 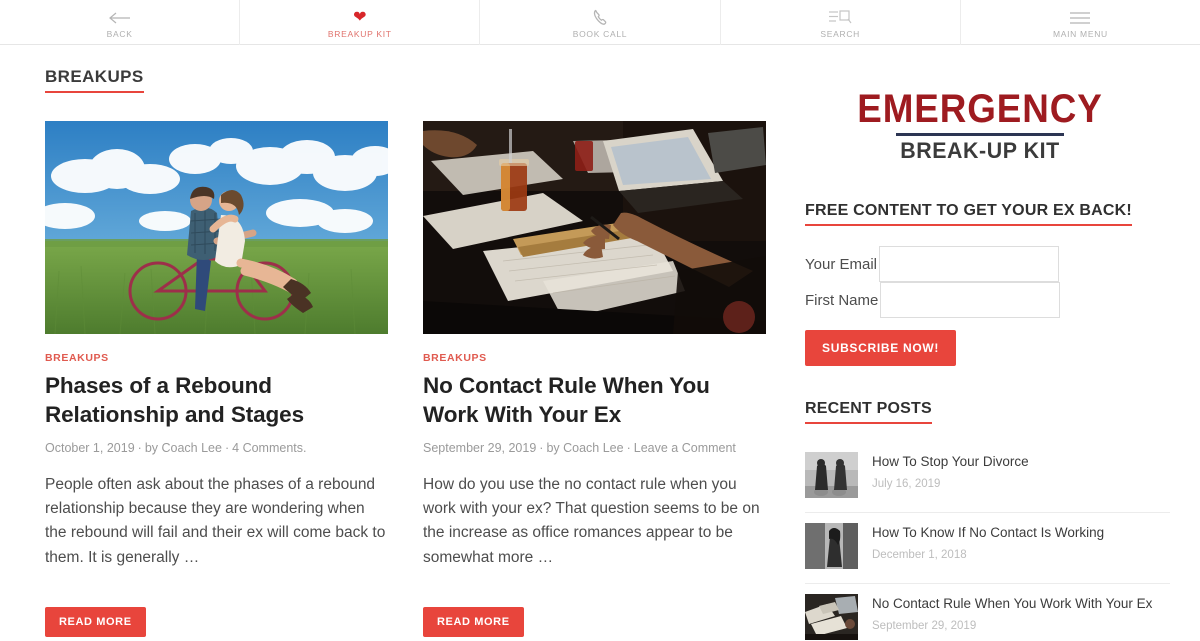 I want to click on nav-item-back: BACK, so click(x=120, y=22).